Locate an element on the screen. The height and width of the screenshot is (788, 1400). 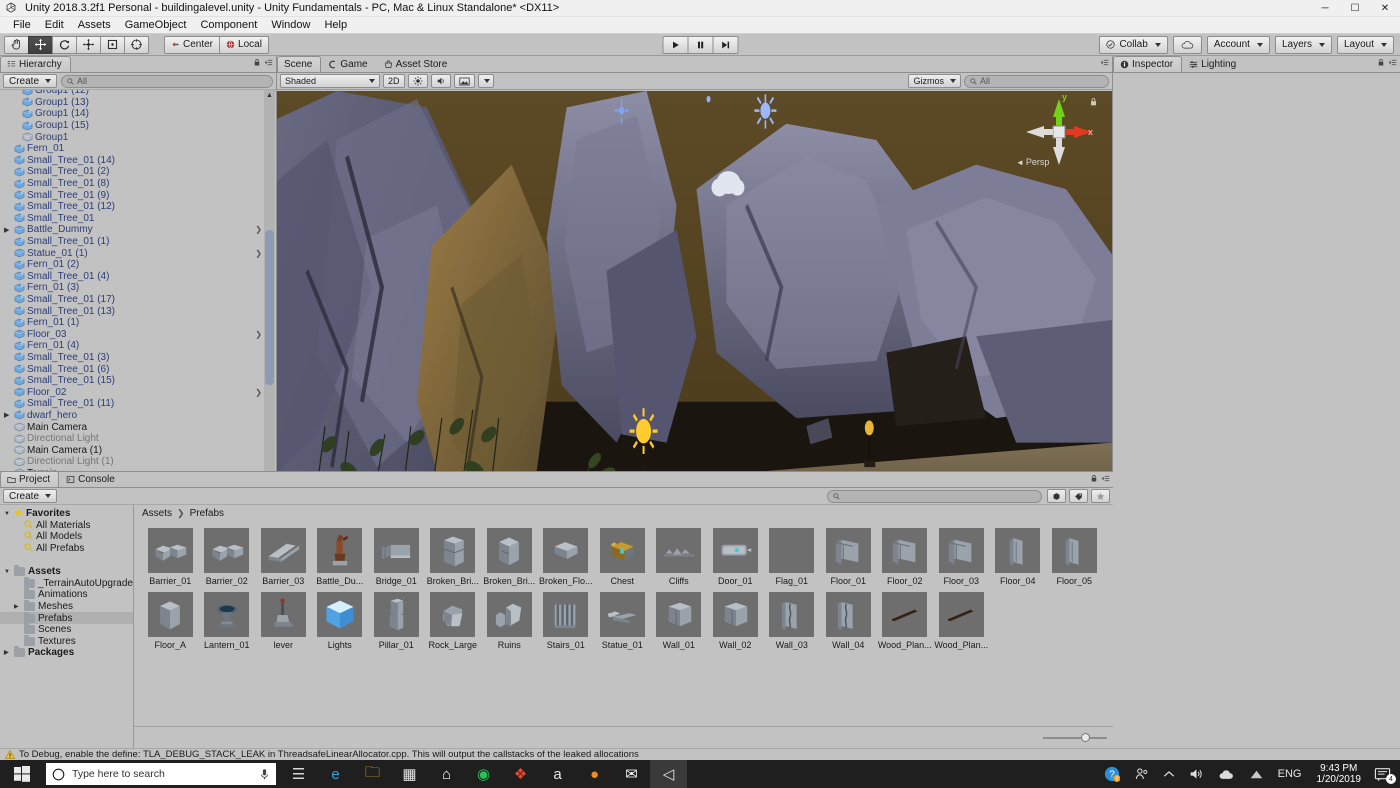
people-icon is located at coordinates (1141, 774).